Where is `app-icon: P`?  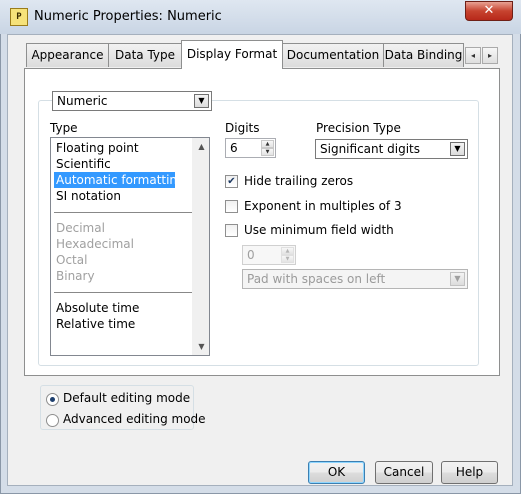 app-icon: P is located at coordinates (19, 17).